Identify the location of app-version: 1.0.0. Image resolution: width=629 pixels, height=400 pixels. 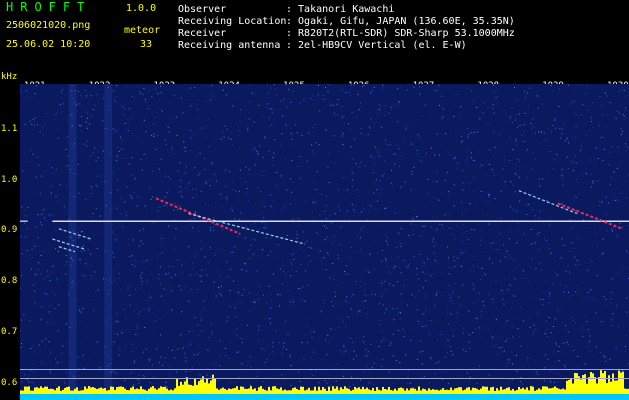
(141, 8).